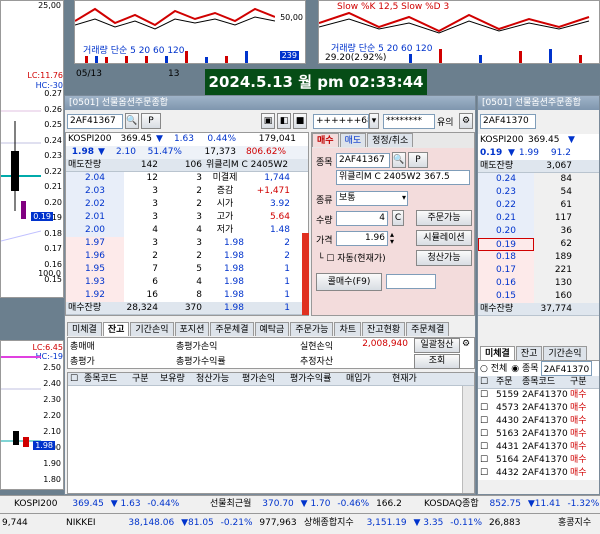 The width and height of the screenshot is (600, 534). What do you see at coordinates (84, 329) in the screenshot?
I see `tab-unfilled: 미체결` at bounding box center [84, 329].